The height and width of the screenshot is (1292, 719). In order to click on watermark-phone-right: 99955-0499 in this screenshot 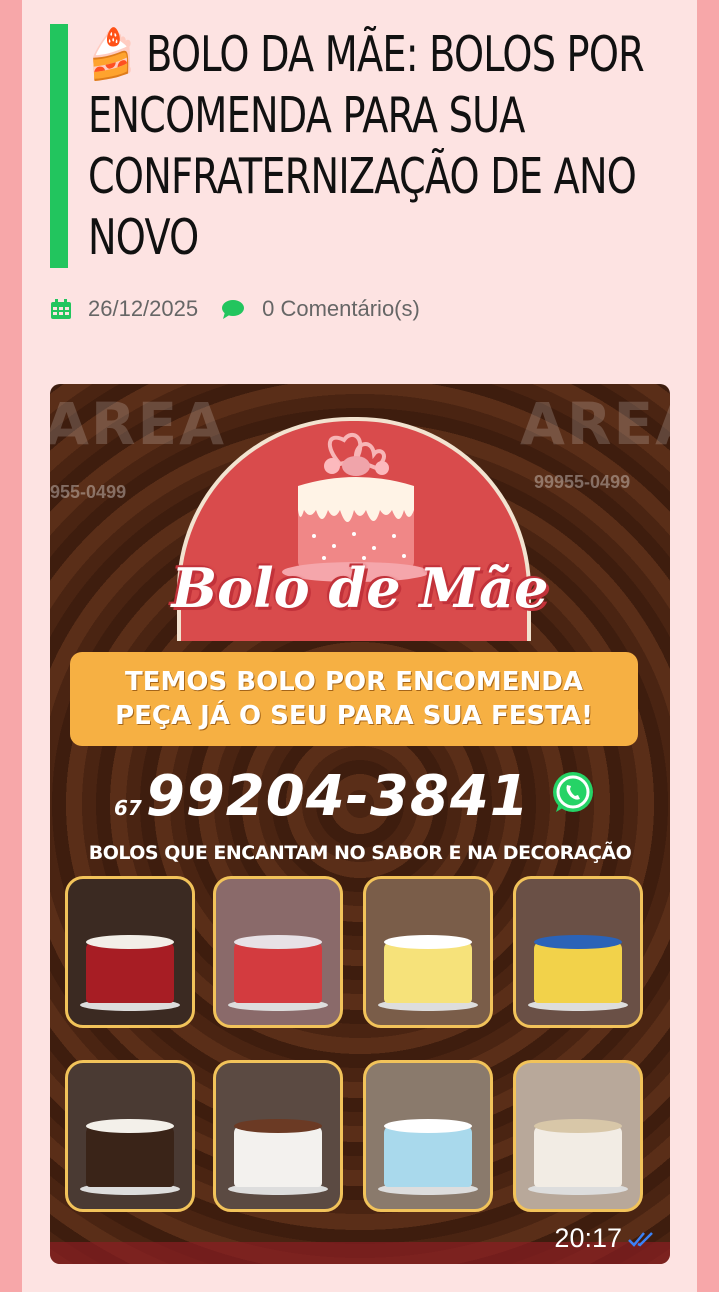, I will do `click(582, 482)`.